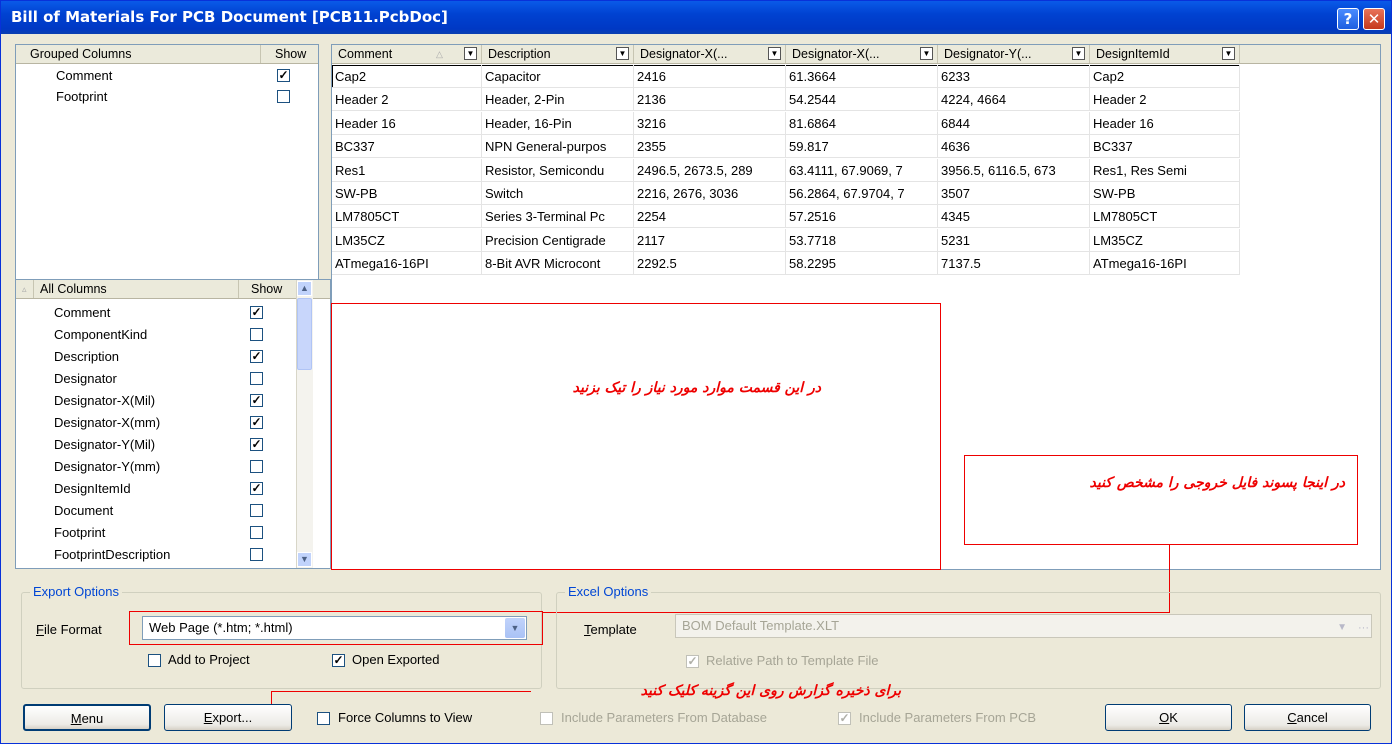 This screenshot has width=1392, height=744. What do you see at coordinates (323, 718) in the screenshot?
I see `force-columns-checkbox` at bounding box center [323, 718].